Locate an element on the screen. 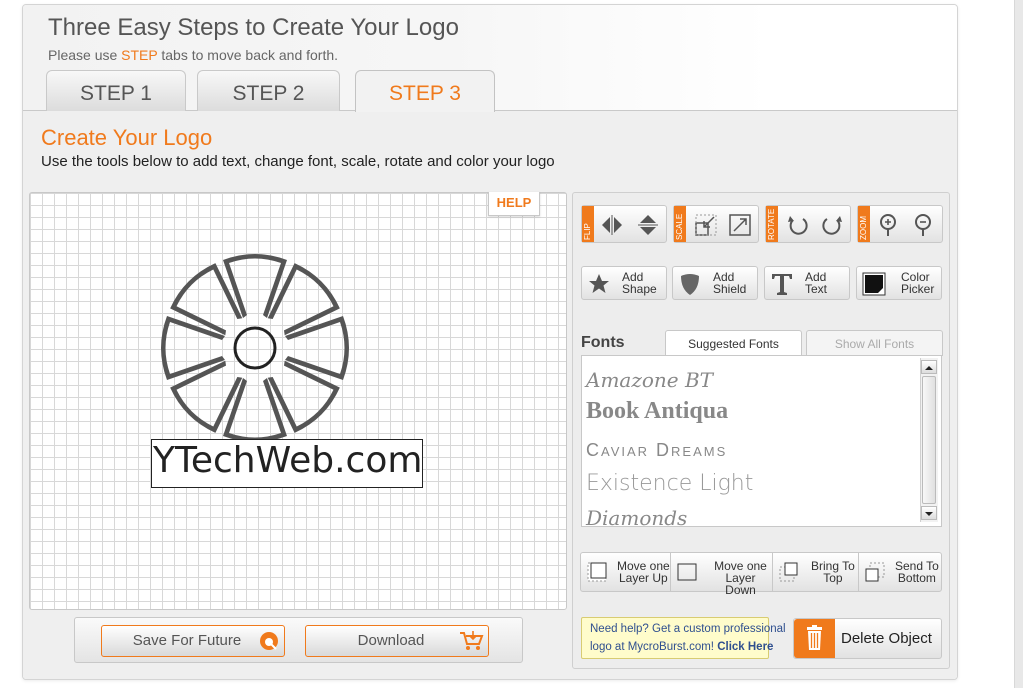 The image size is (1023, 688). tab-show-all-fonts: Show All Fonts is located at coordinates (874, 343).